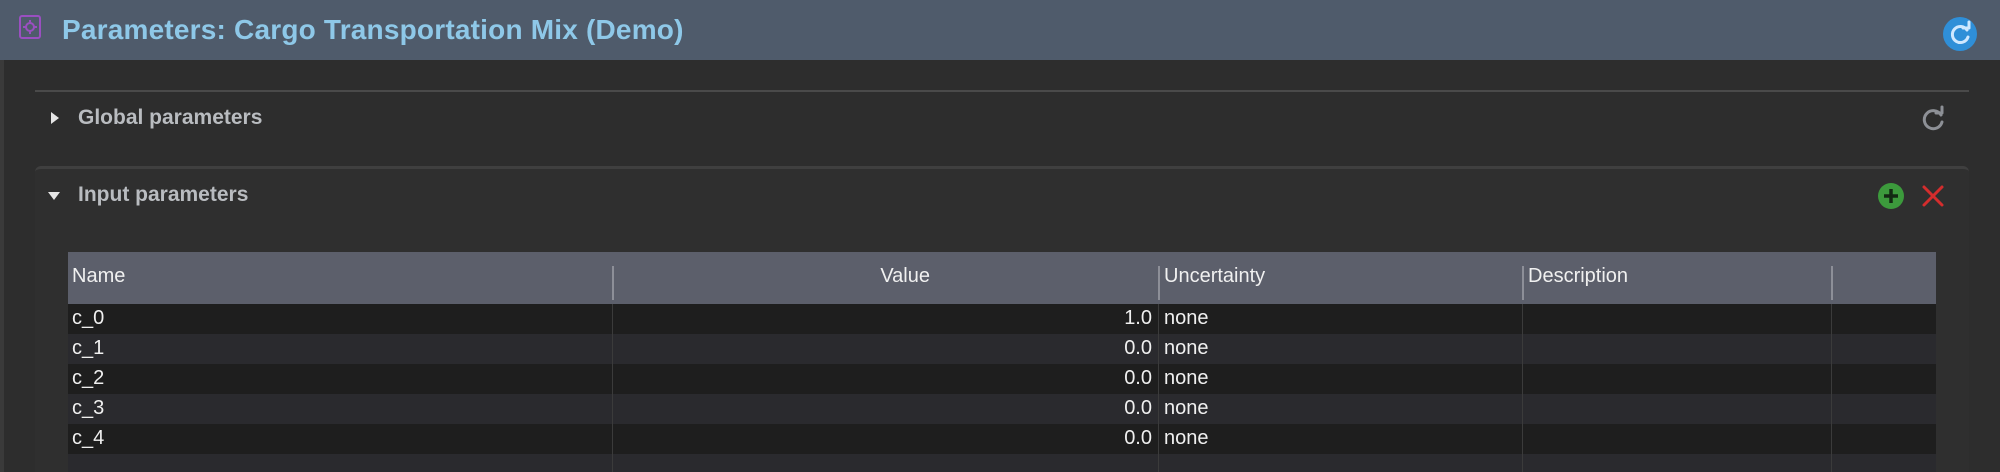  I want to click on cell-name: c_1, so click(88, 348).